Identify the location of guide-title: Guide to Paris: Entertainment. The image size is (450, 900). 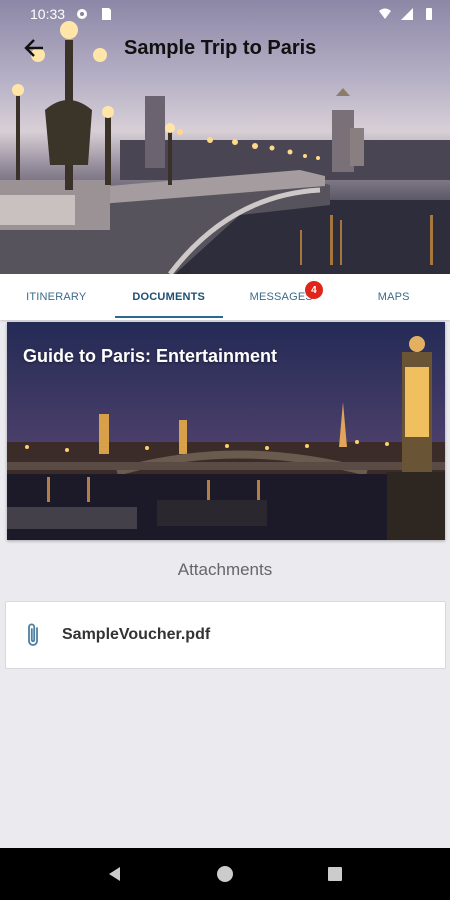
(150, 356).